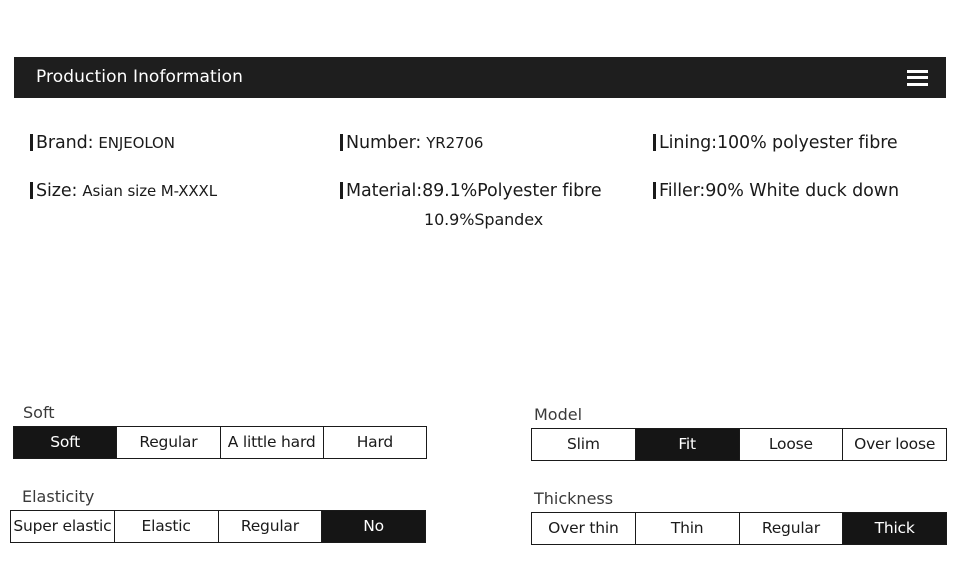 This screenshot has height=585, width=960. Describe the element at coordinates (584, 528) in the screenshot. I see `segment-option: Over thin` at that location.